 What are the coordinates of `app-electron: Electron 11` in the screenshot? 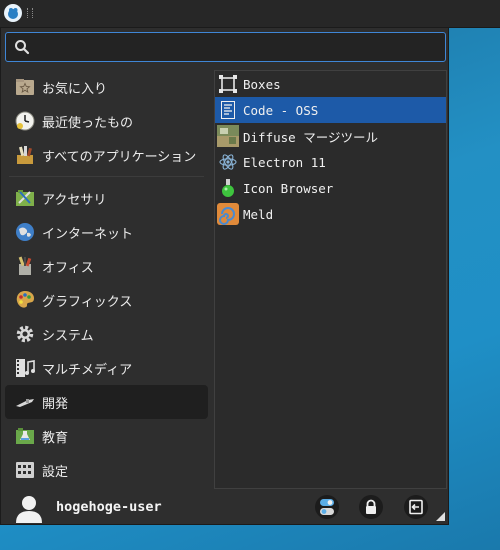 It's located at (330, 162).